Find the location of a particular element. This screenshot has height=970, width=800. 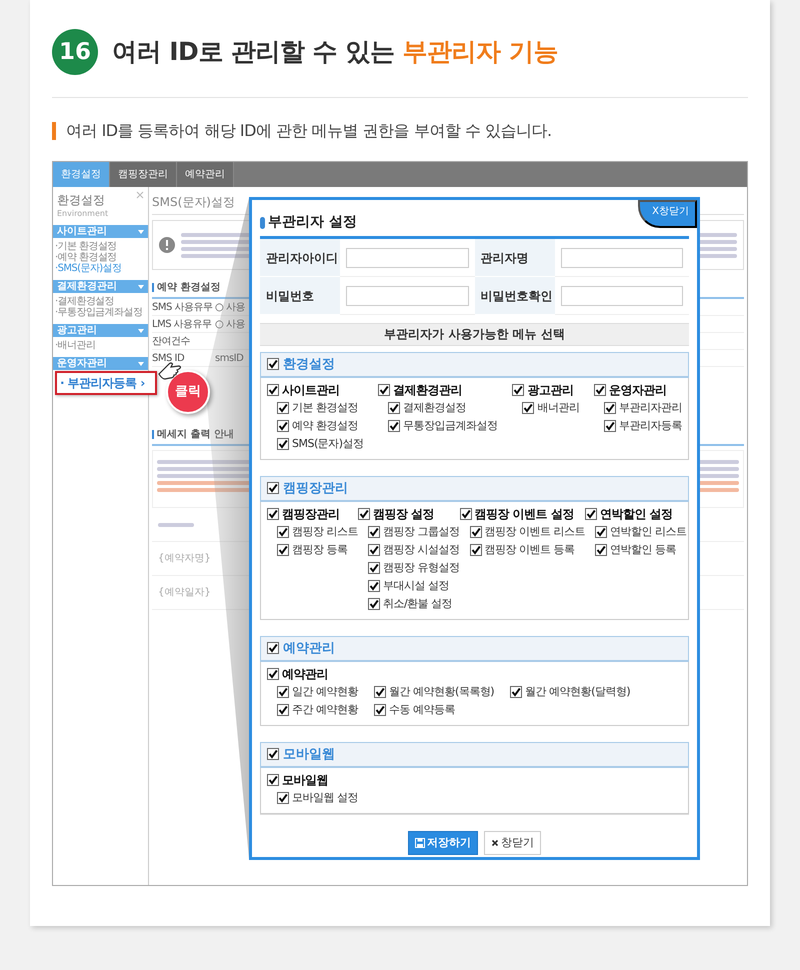

checkbox-label: 캠핑장 시설설정 is located at coordinates (421, 550).